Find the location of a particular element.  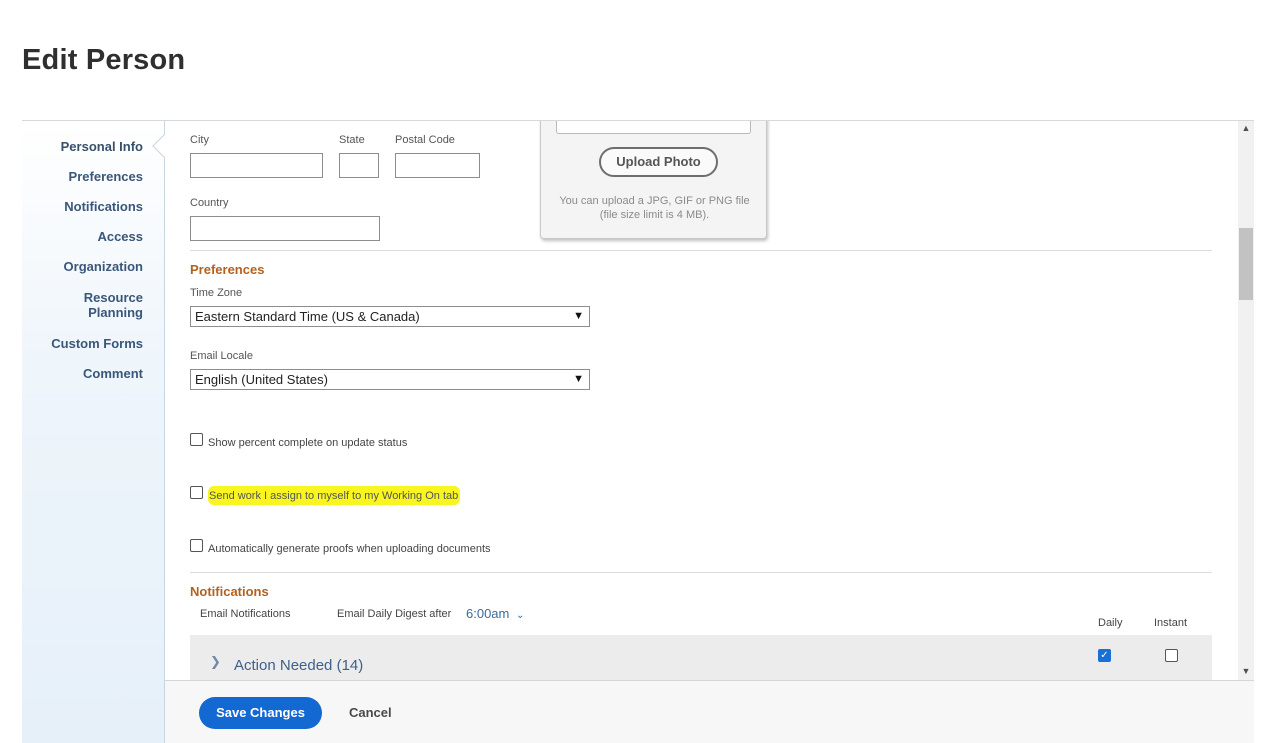

time-zone-select: Eastern Standard Time (US & Canada) ▼ is located at coordinates (390, 316).